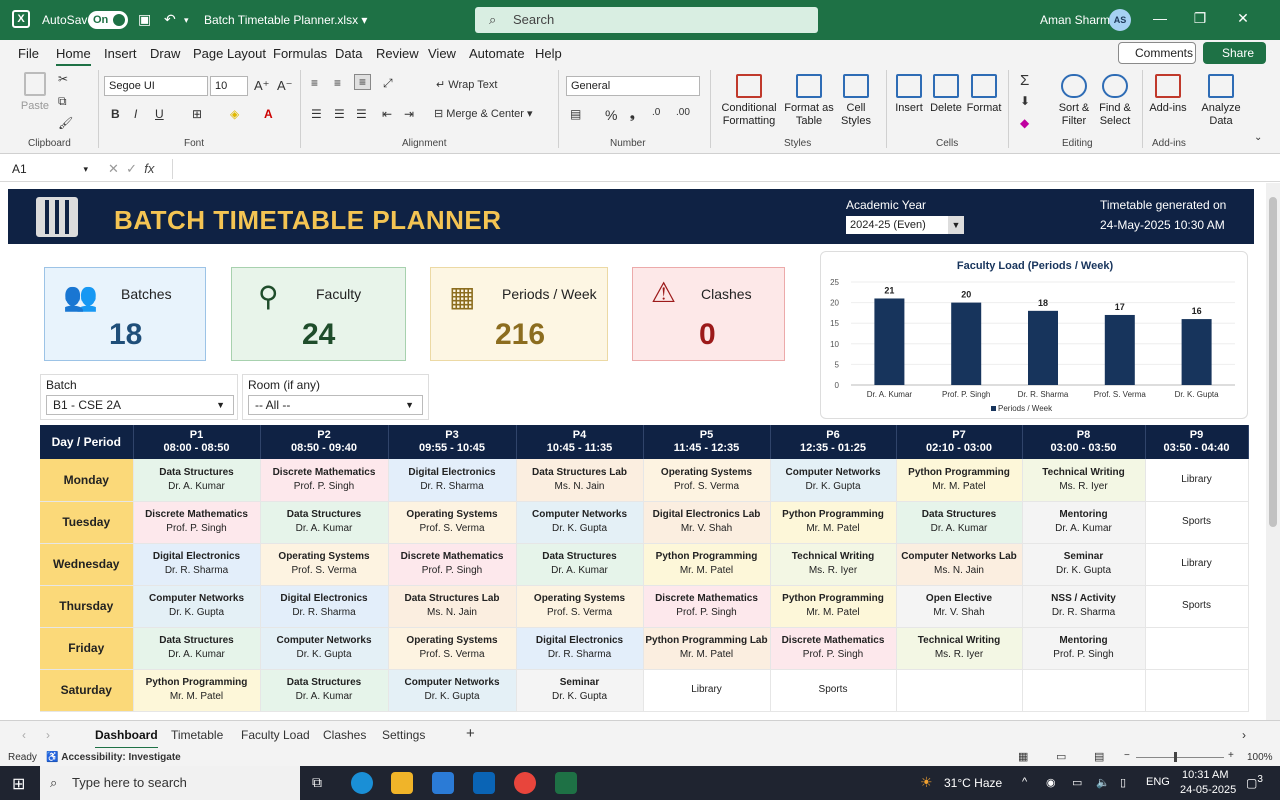 Image resolution: width=1280 pixels, height=800 pixels. Describe the element at coordinates (1273, 362) in the screenshot. I see `scrollbar-thumb` at that location.